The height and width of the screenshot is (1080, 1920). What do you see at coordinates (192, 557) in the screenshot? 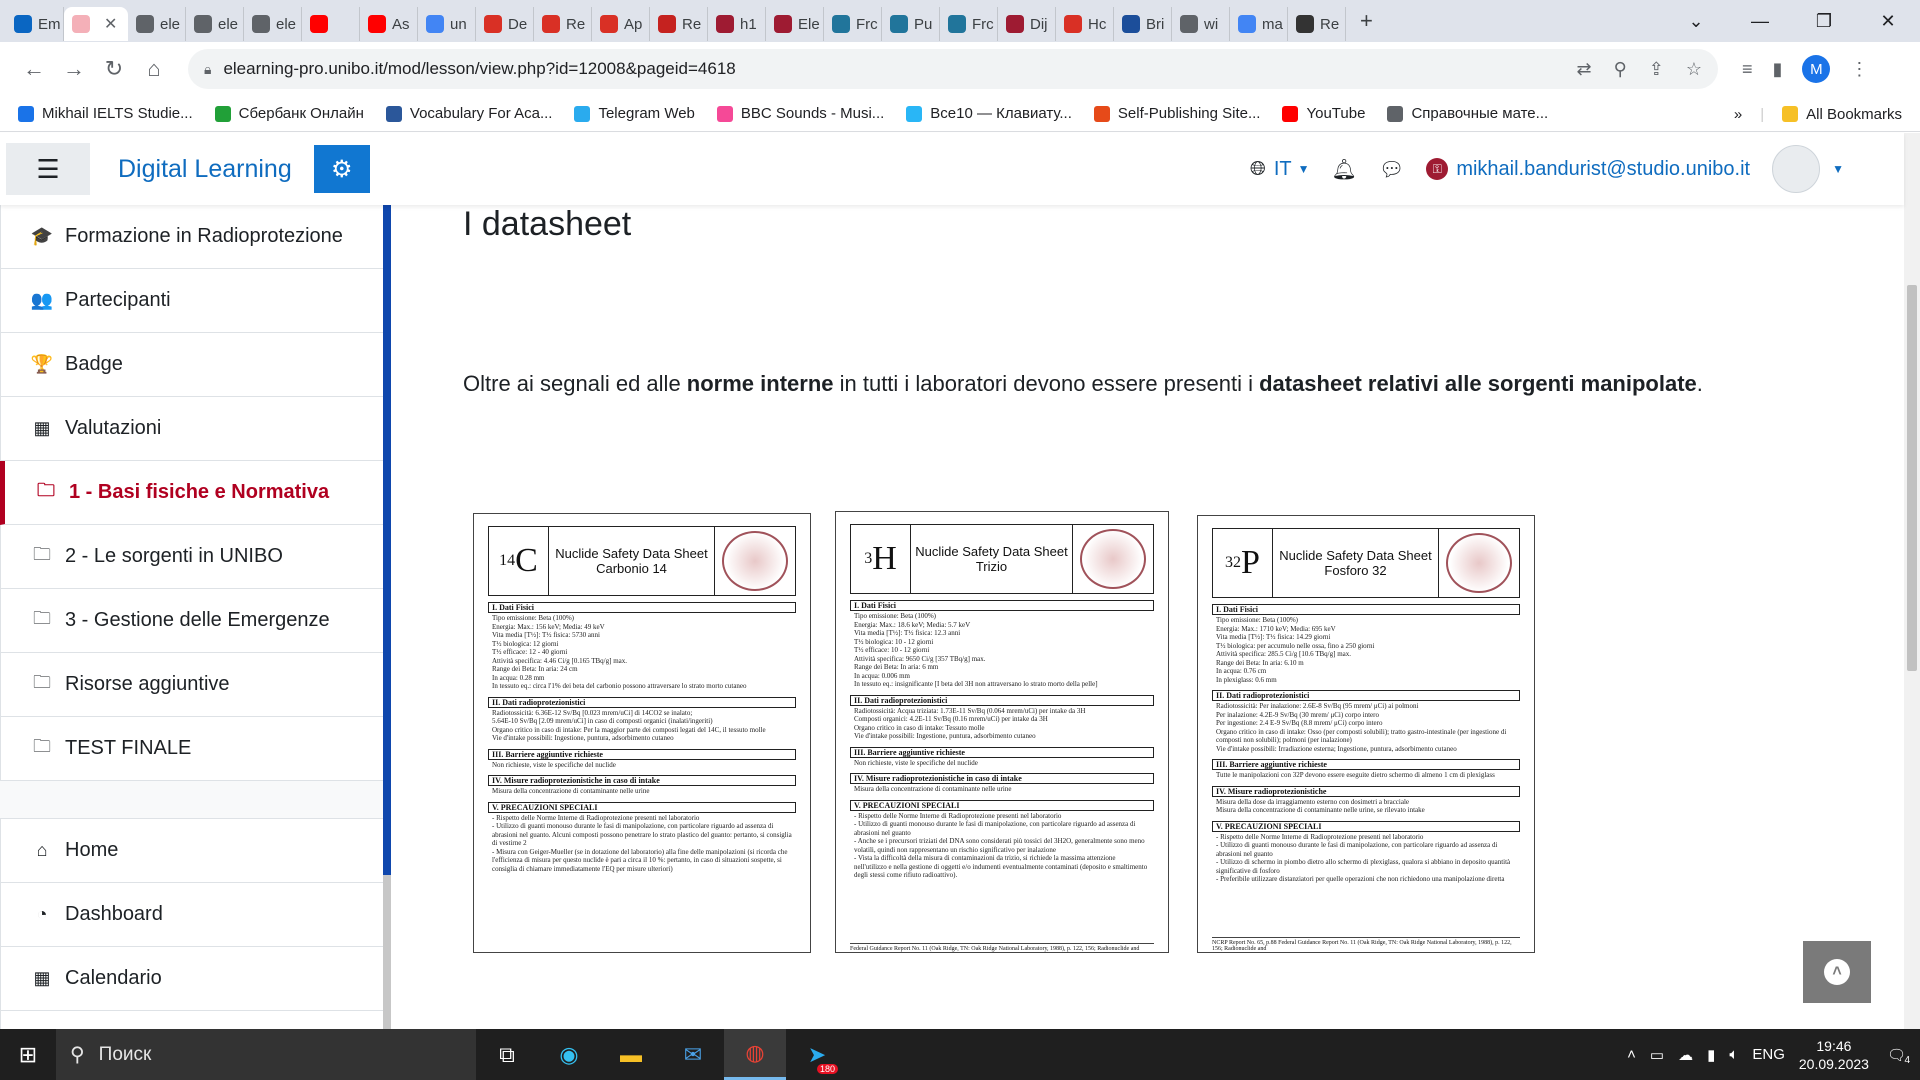
I see `sidebar-item-folder: 🗀 2 - Le sorgenti in UNIBO` at bounding box center [192, 557].